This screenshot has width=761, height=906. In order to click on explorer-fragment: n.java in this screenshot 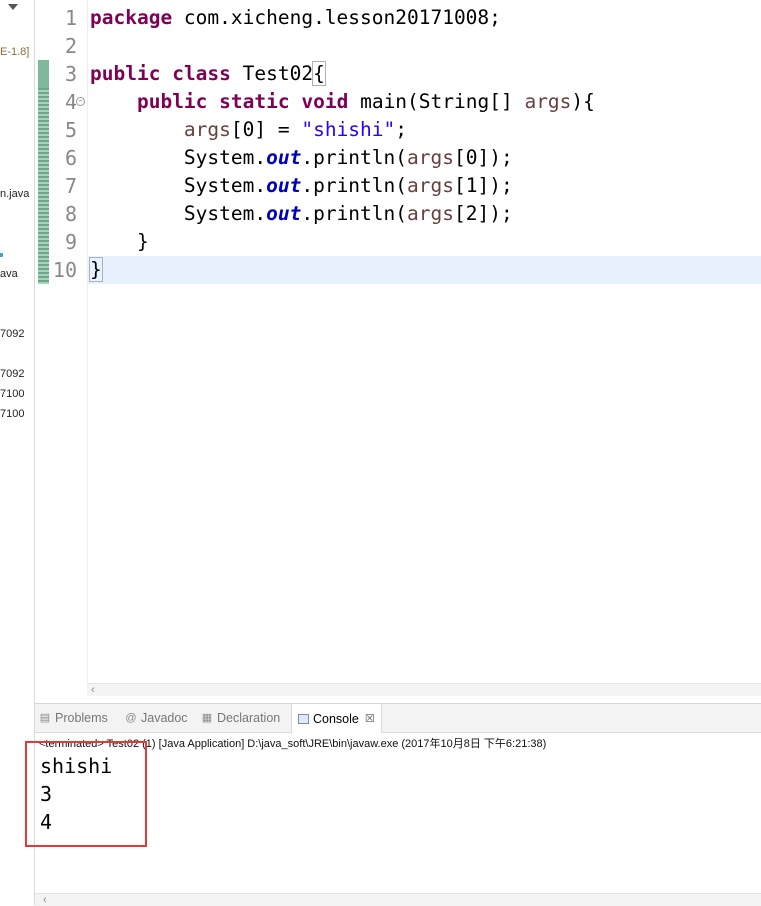, I will do `click(14, 194)`.